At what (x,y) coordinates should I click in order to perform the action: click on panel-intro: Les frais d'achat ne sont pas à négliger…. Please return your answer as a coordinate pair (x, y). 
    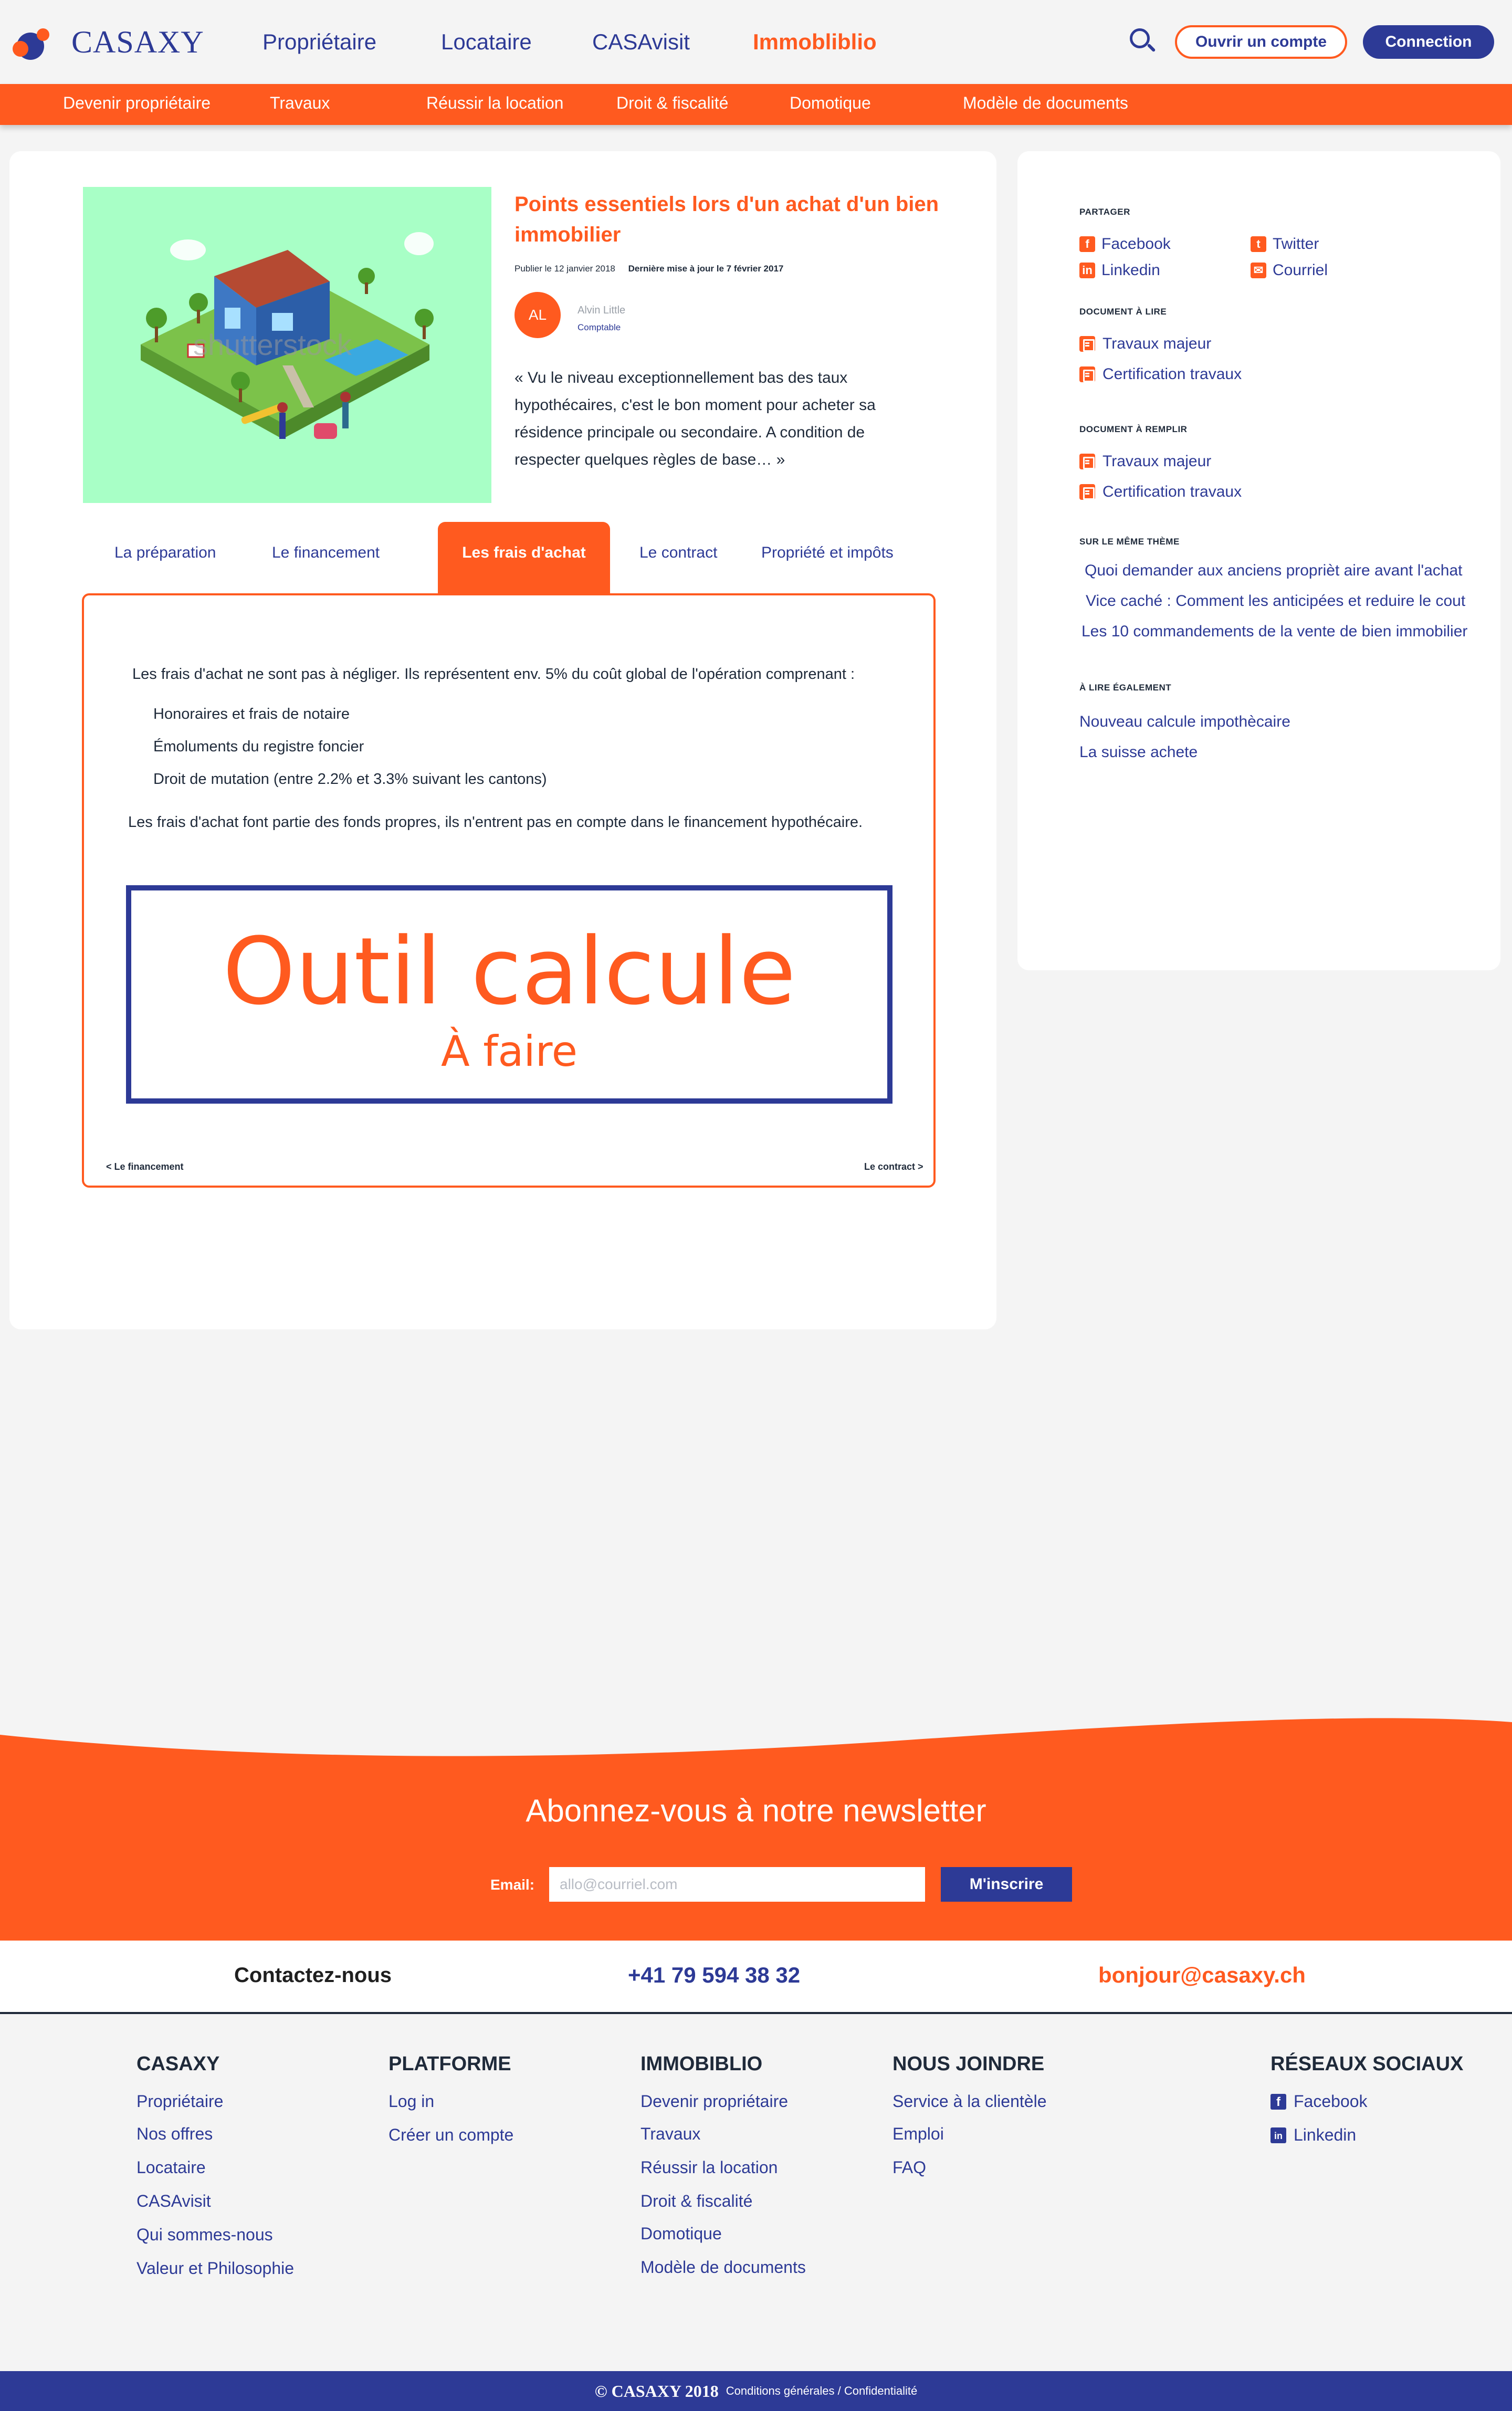
    Looking at the image, I should click on (493, 675).